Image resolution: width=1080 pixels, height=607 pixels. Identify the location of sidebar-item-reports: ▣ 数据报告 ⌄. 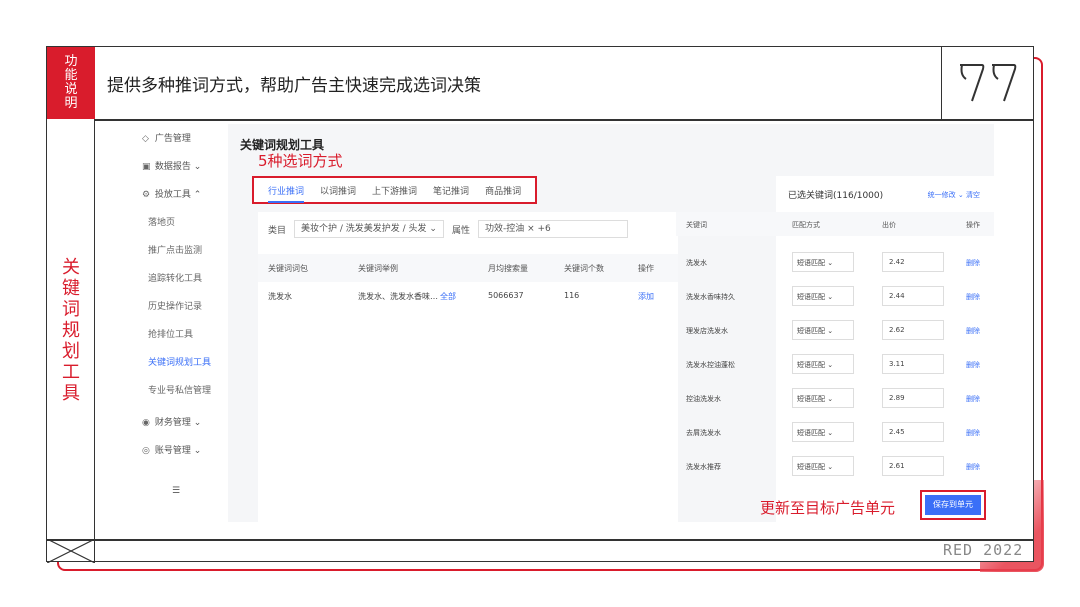
(171, 167).